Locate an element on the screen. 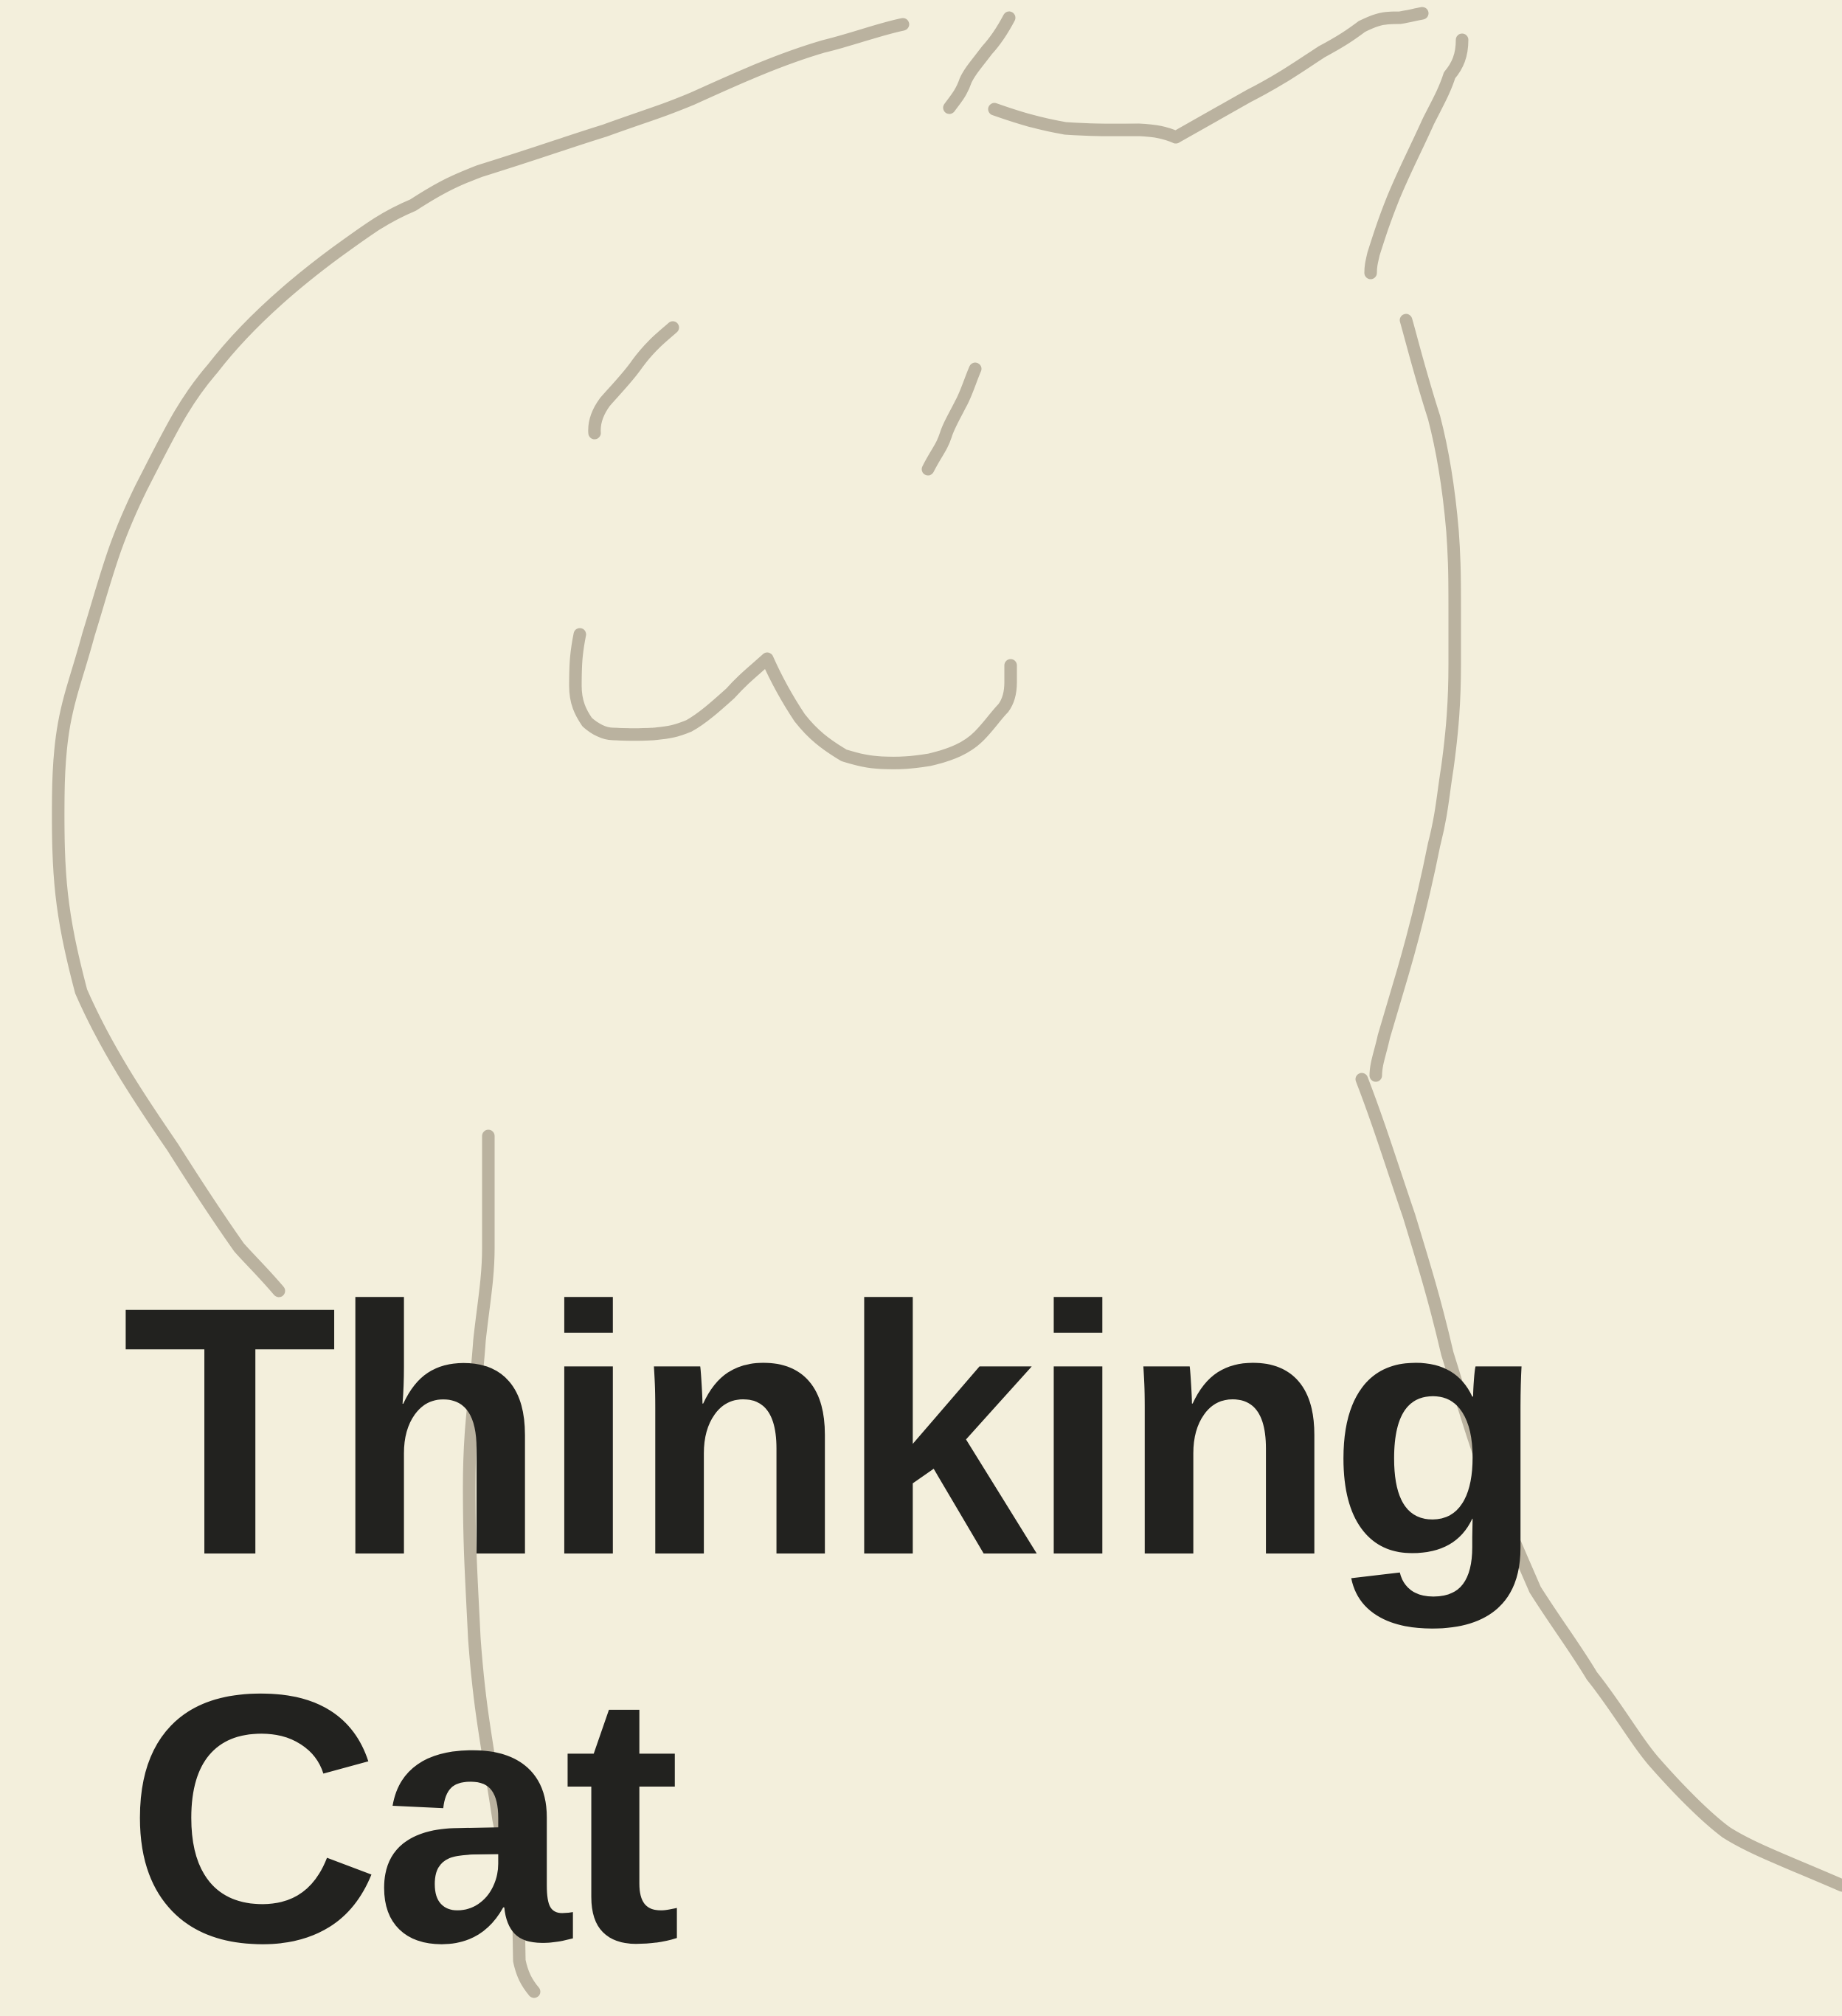 This screenshot has height=2016, width=1842. cat-left-ear-tip is located at coordinates (979, 62).